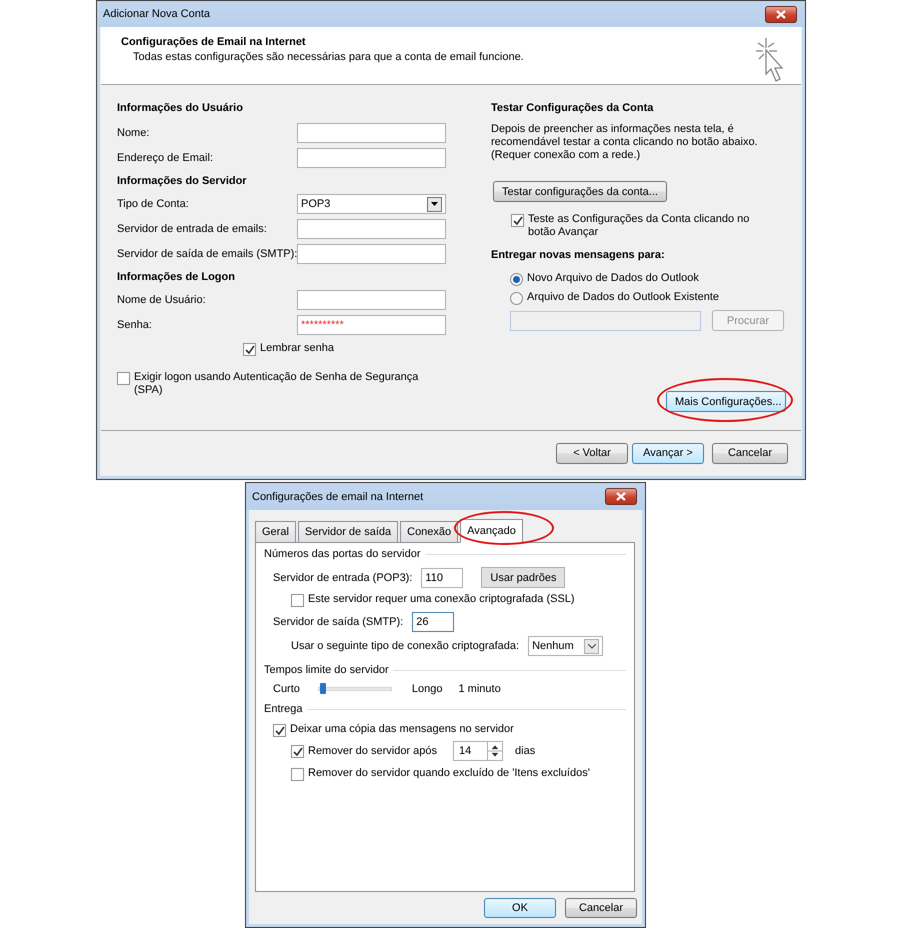  I want to click on timeout-reading: 1 minuto, so click(479, 689).